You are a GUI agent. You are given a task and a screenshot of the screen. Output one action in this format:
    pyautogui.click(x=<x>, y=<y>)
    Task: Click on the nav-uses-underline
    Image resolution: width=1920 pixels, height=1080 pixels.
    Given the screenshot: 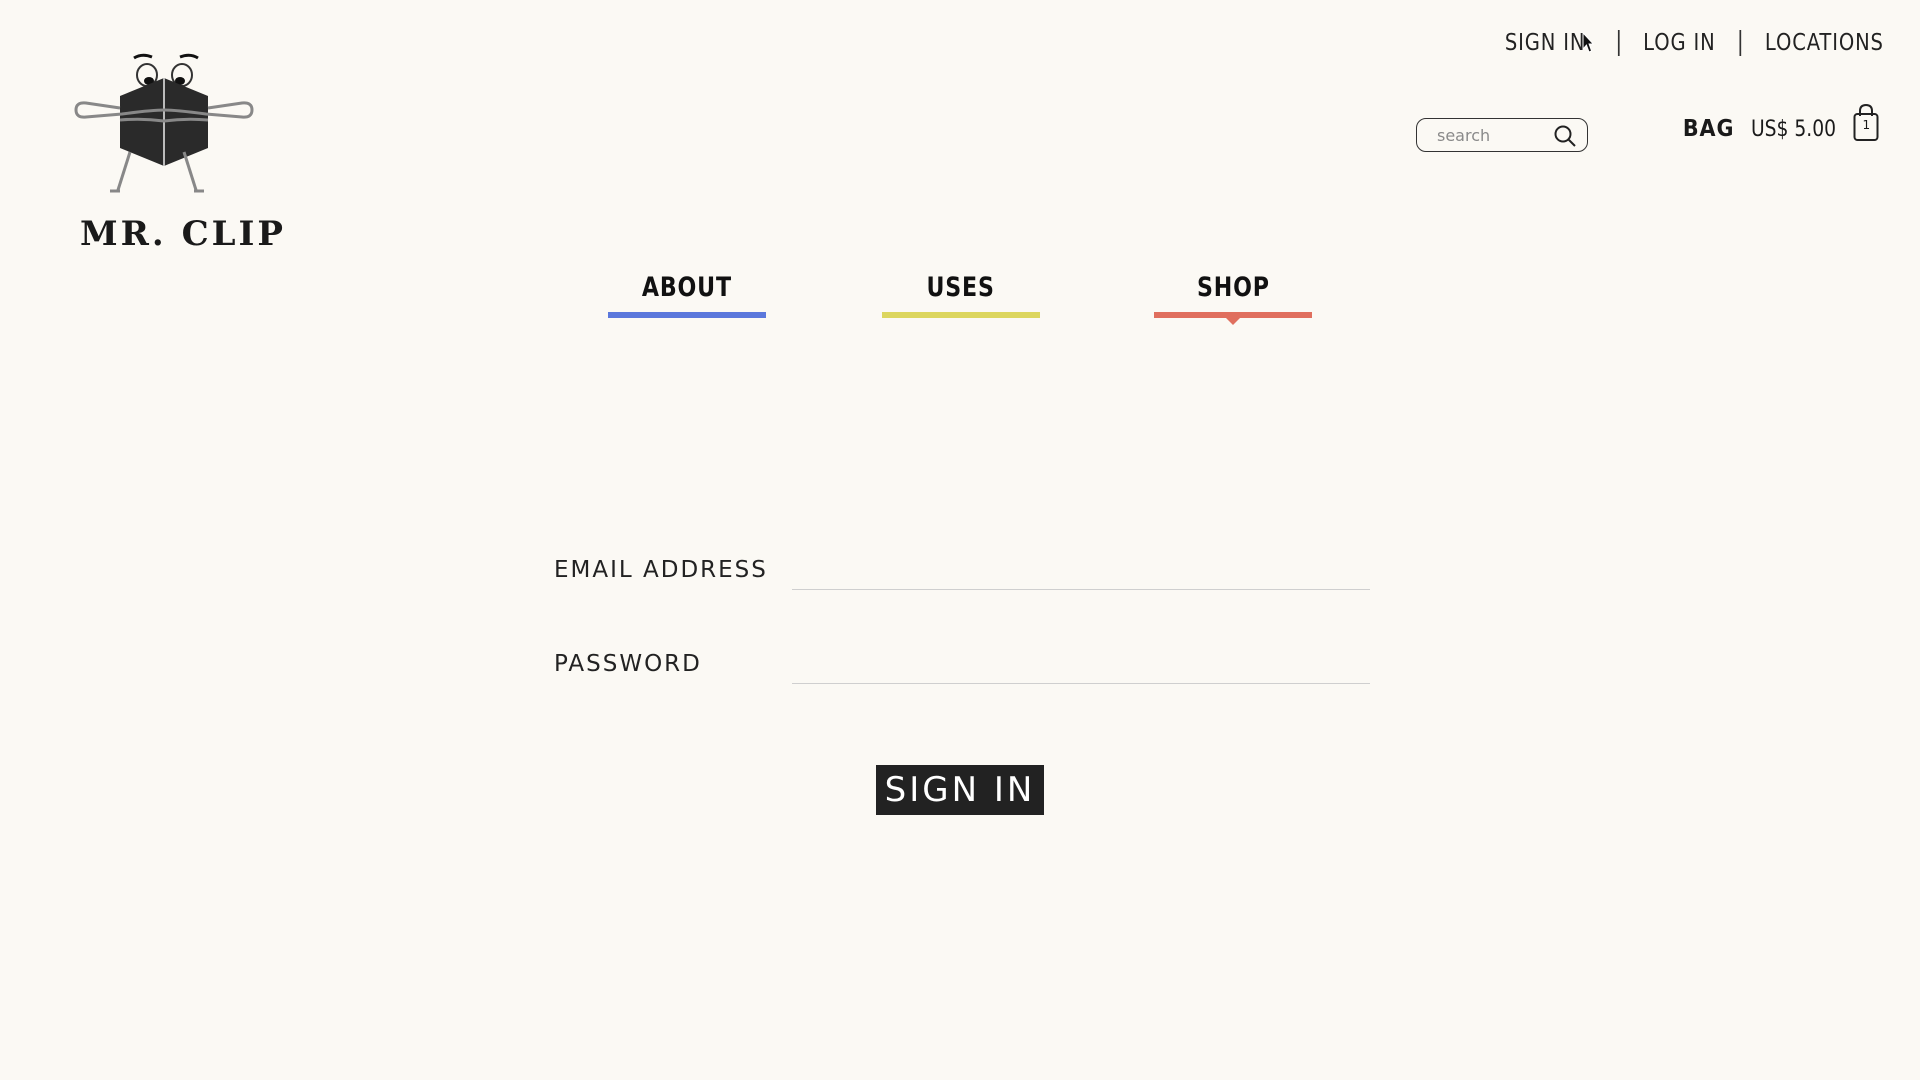 What is the action you would take?
    pyautogui.click(x=961, y=315)
    